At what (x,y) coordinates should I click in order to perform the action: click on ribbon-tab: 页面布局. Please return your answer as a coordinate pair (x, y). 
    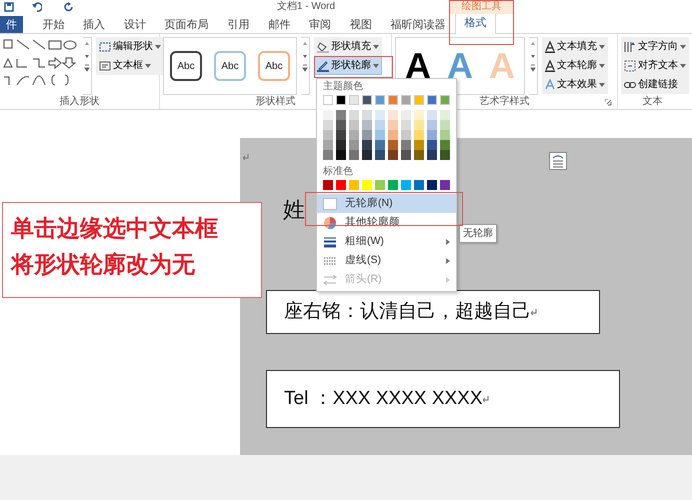
    Looking at the image, I should click on (186, 24).